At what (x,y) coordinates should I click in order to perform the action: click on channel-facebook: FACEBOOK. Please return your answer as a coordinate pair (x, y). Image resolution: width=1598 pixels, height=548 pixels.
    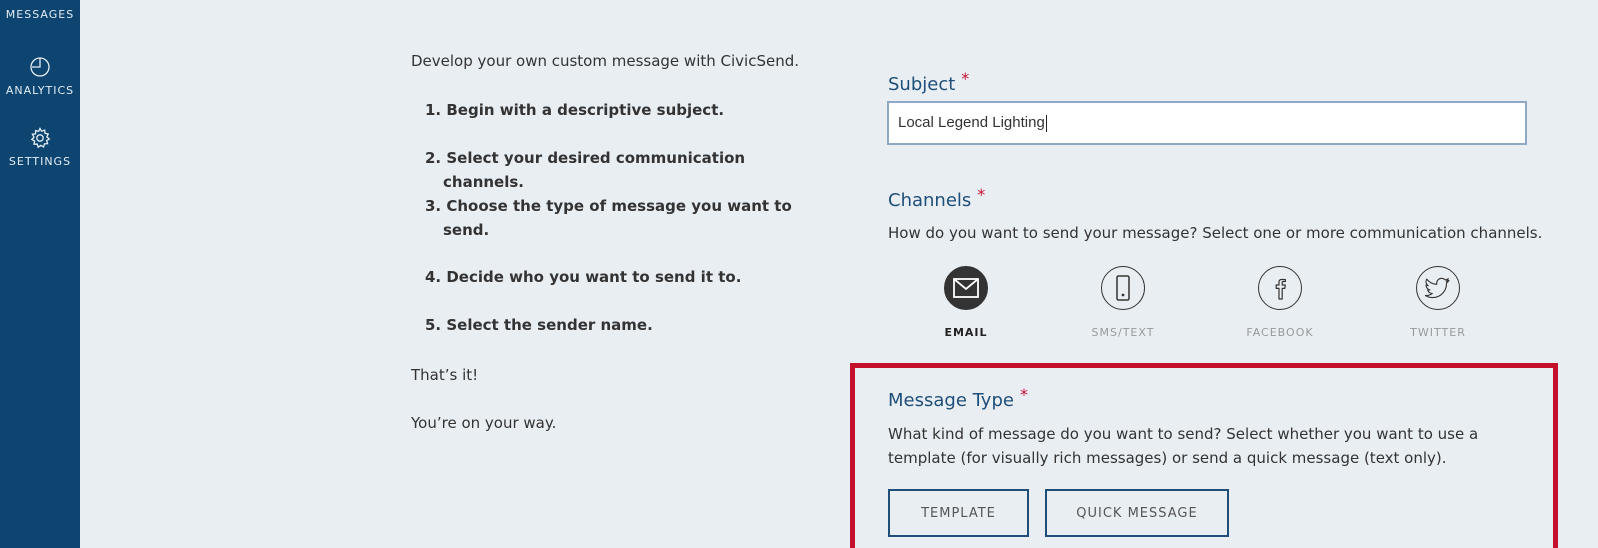
    Looking at the image, I should click on (1280, 302).